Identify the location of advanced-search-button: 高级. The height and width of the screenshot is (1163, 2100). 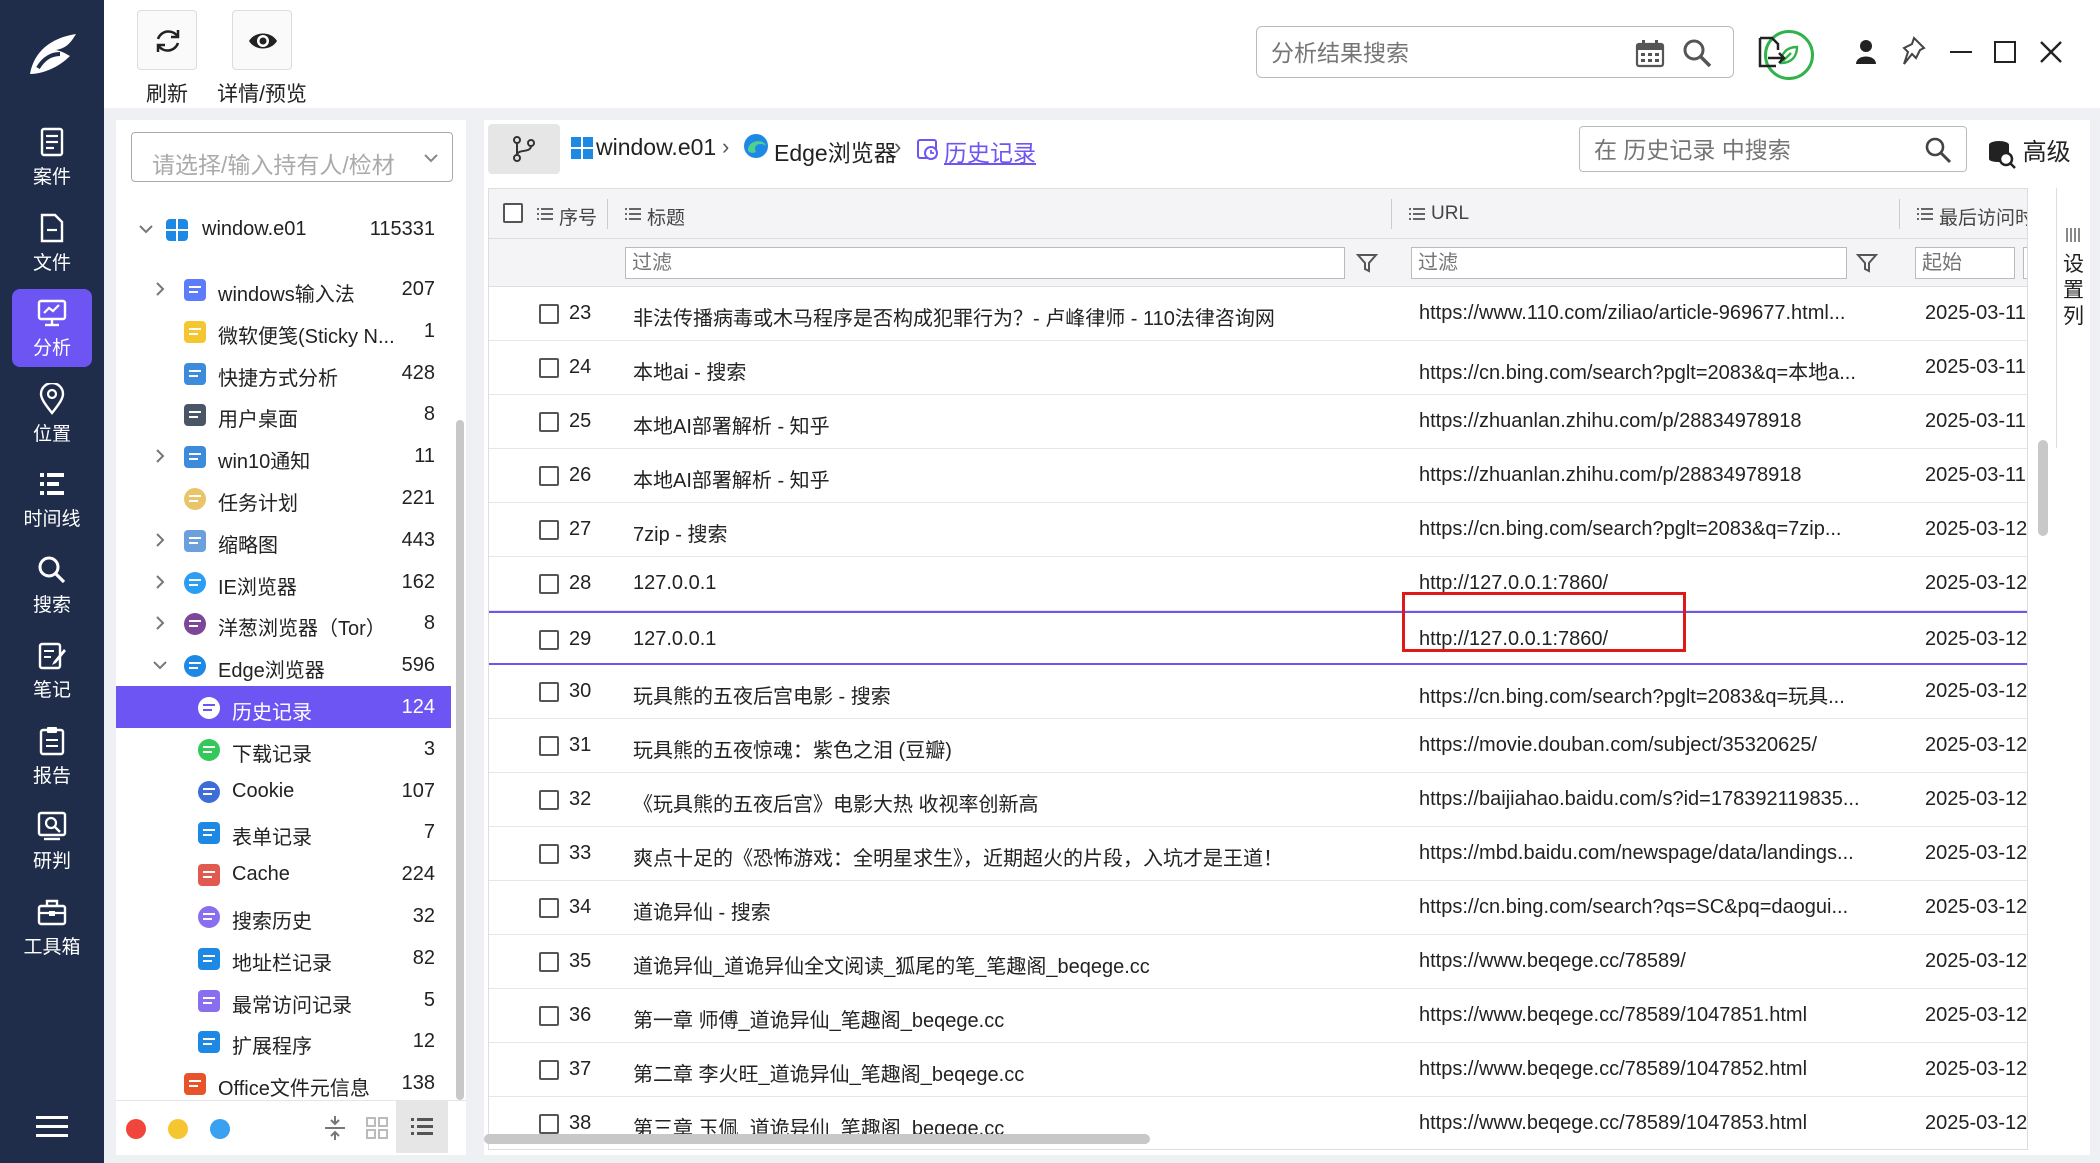
(2028, 150).